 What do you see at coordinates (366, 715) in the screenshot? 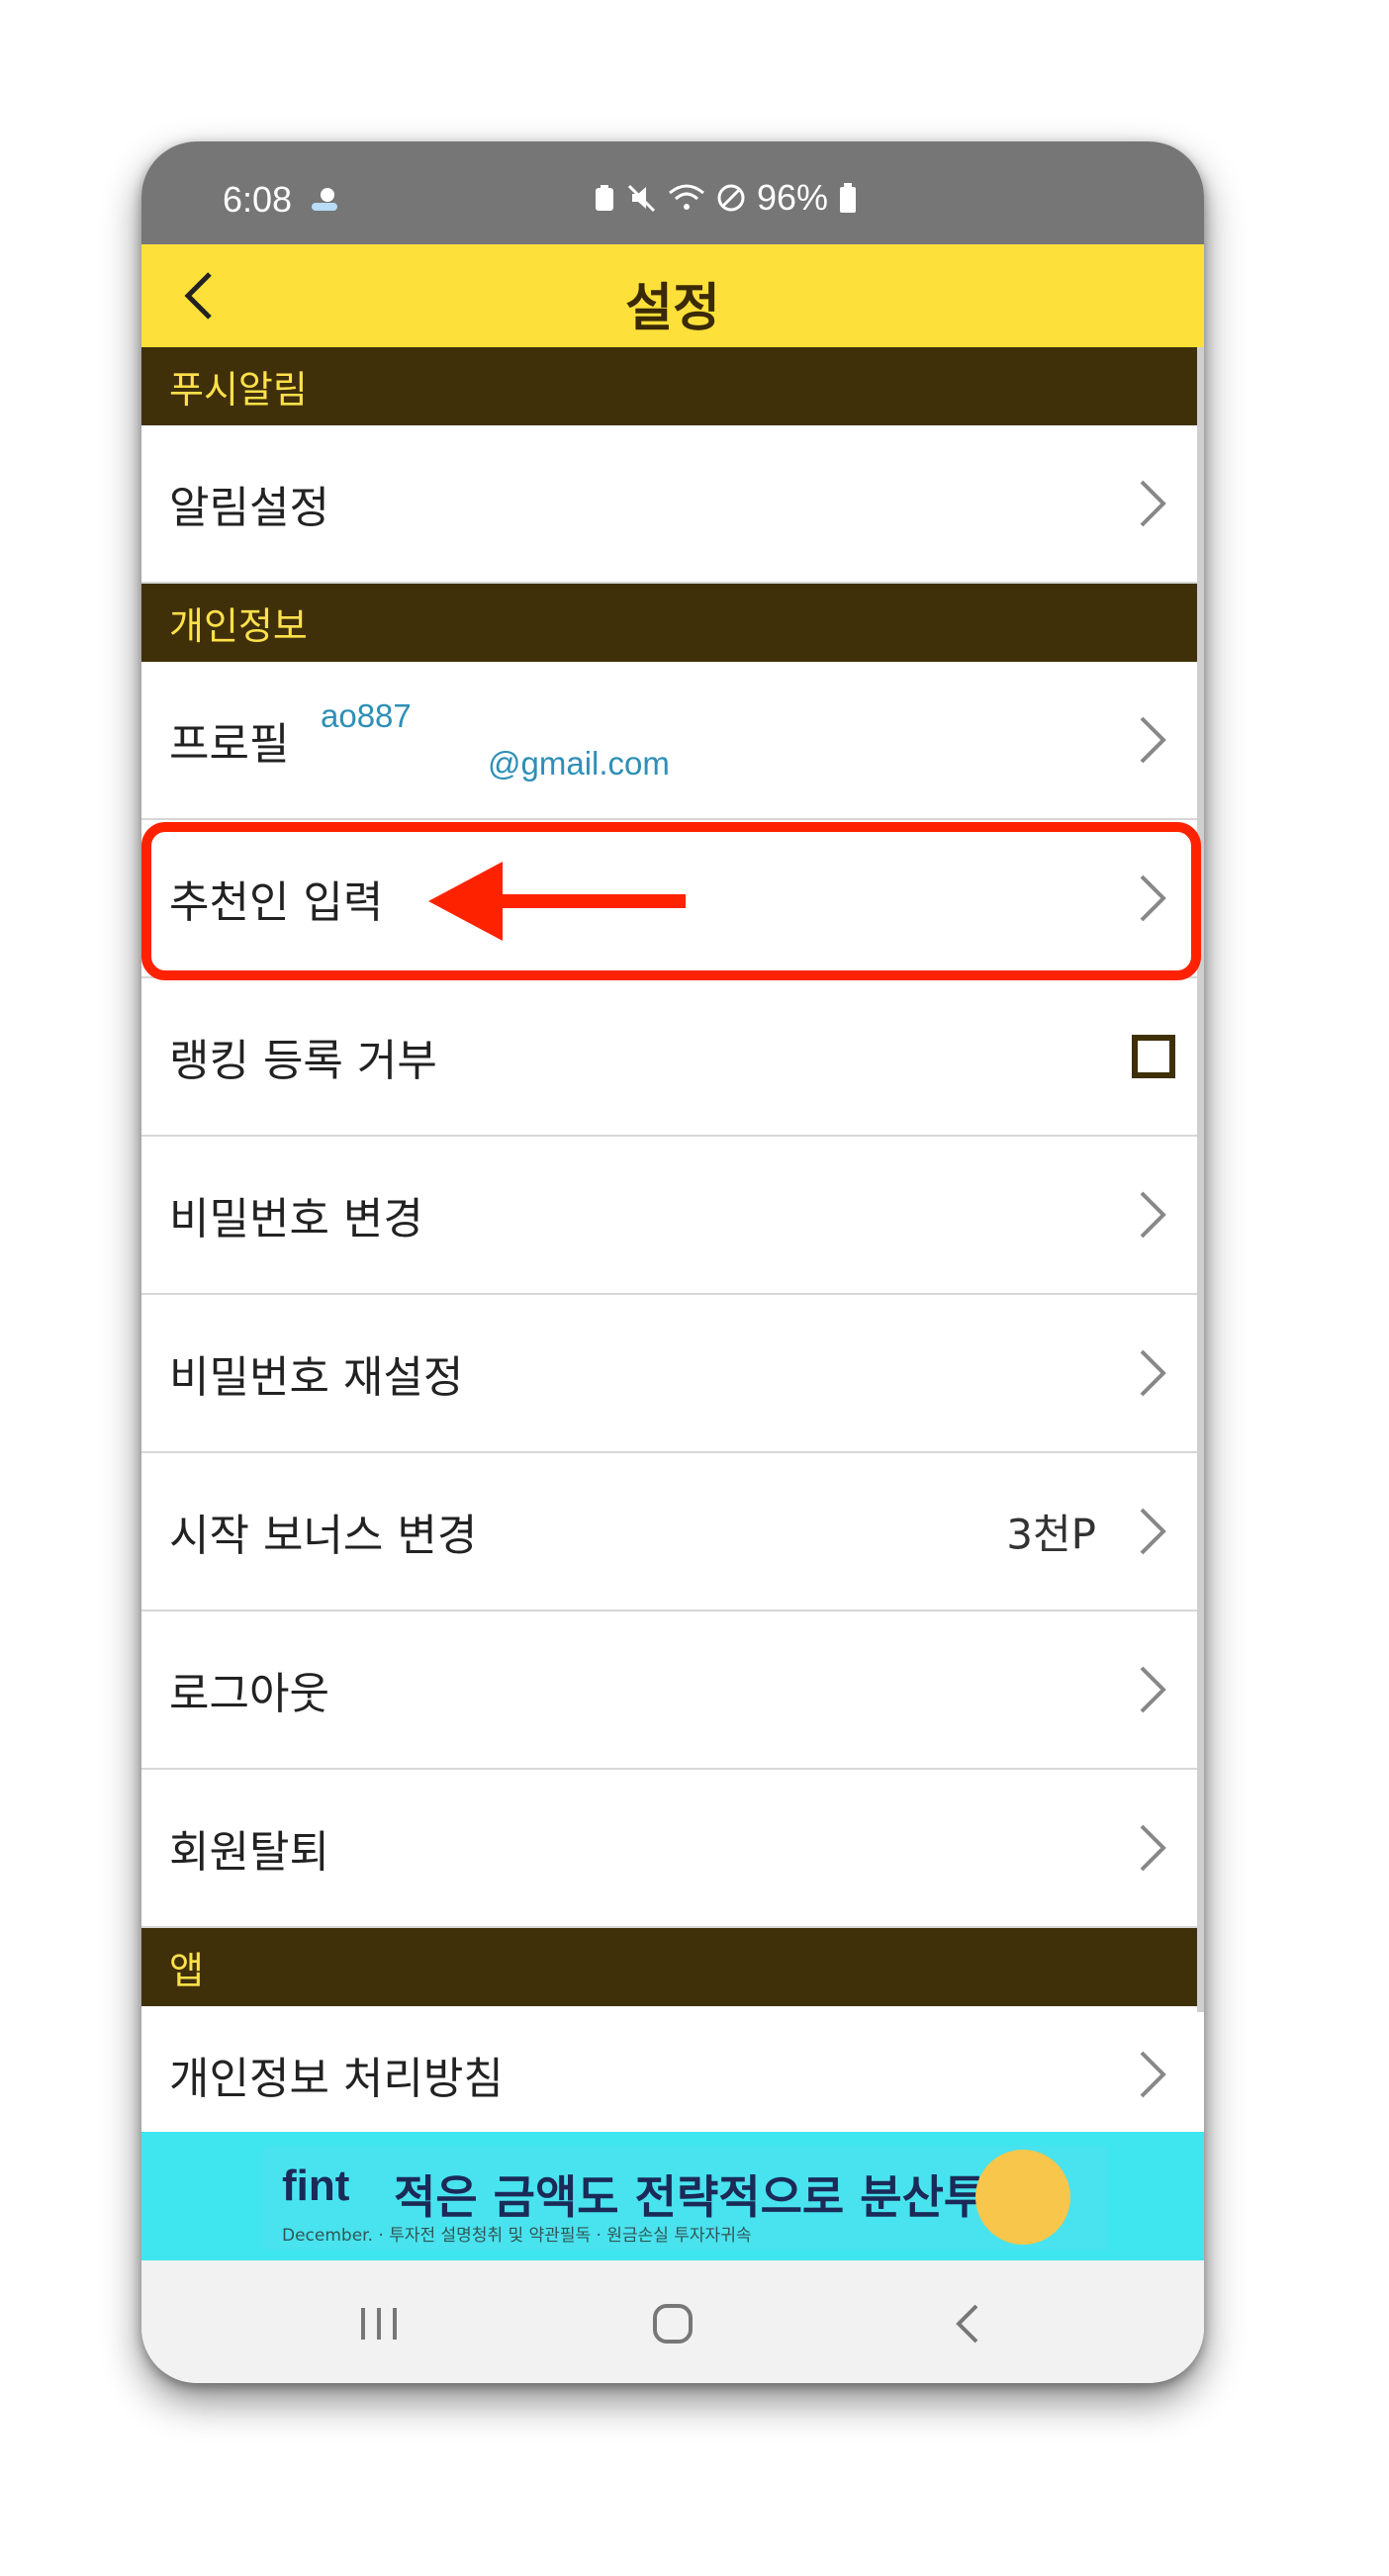
I see `profile-email-user: ao887` at bounding box center [366, 715].